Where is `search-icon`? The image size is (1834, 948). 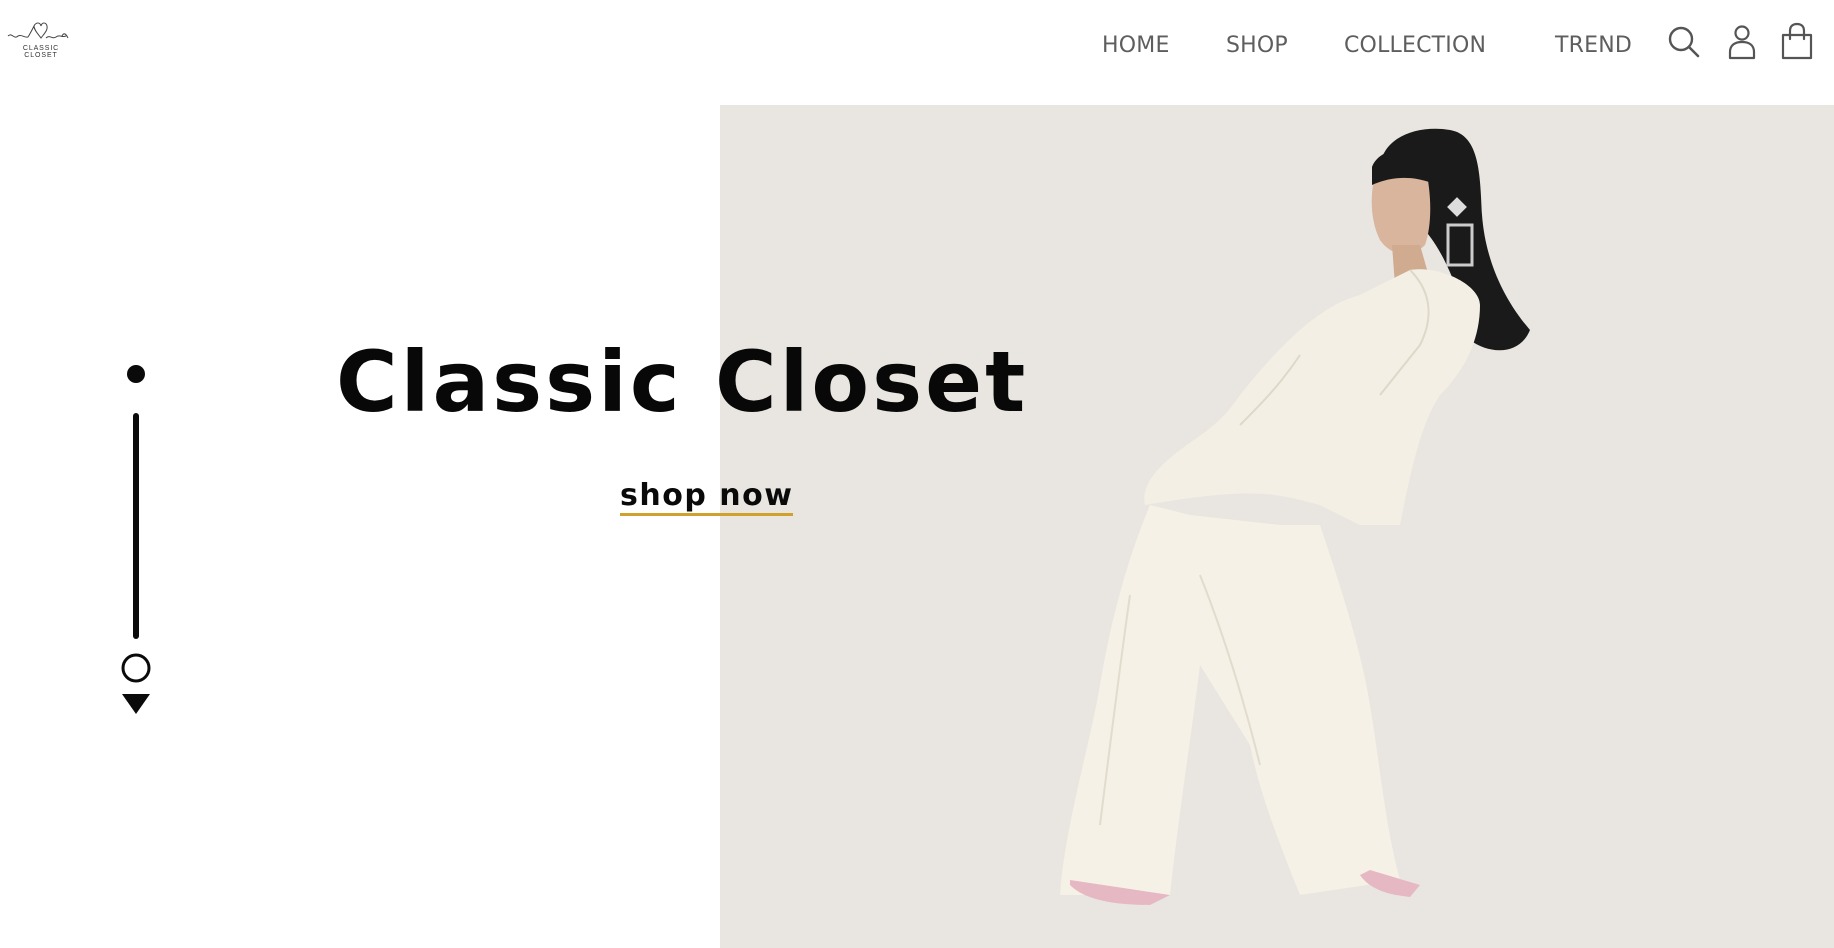
search-icon is located at coordinates (1684, 42).